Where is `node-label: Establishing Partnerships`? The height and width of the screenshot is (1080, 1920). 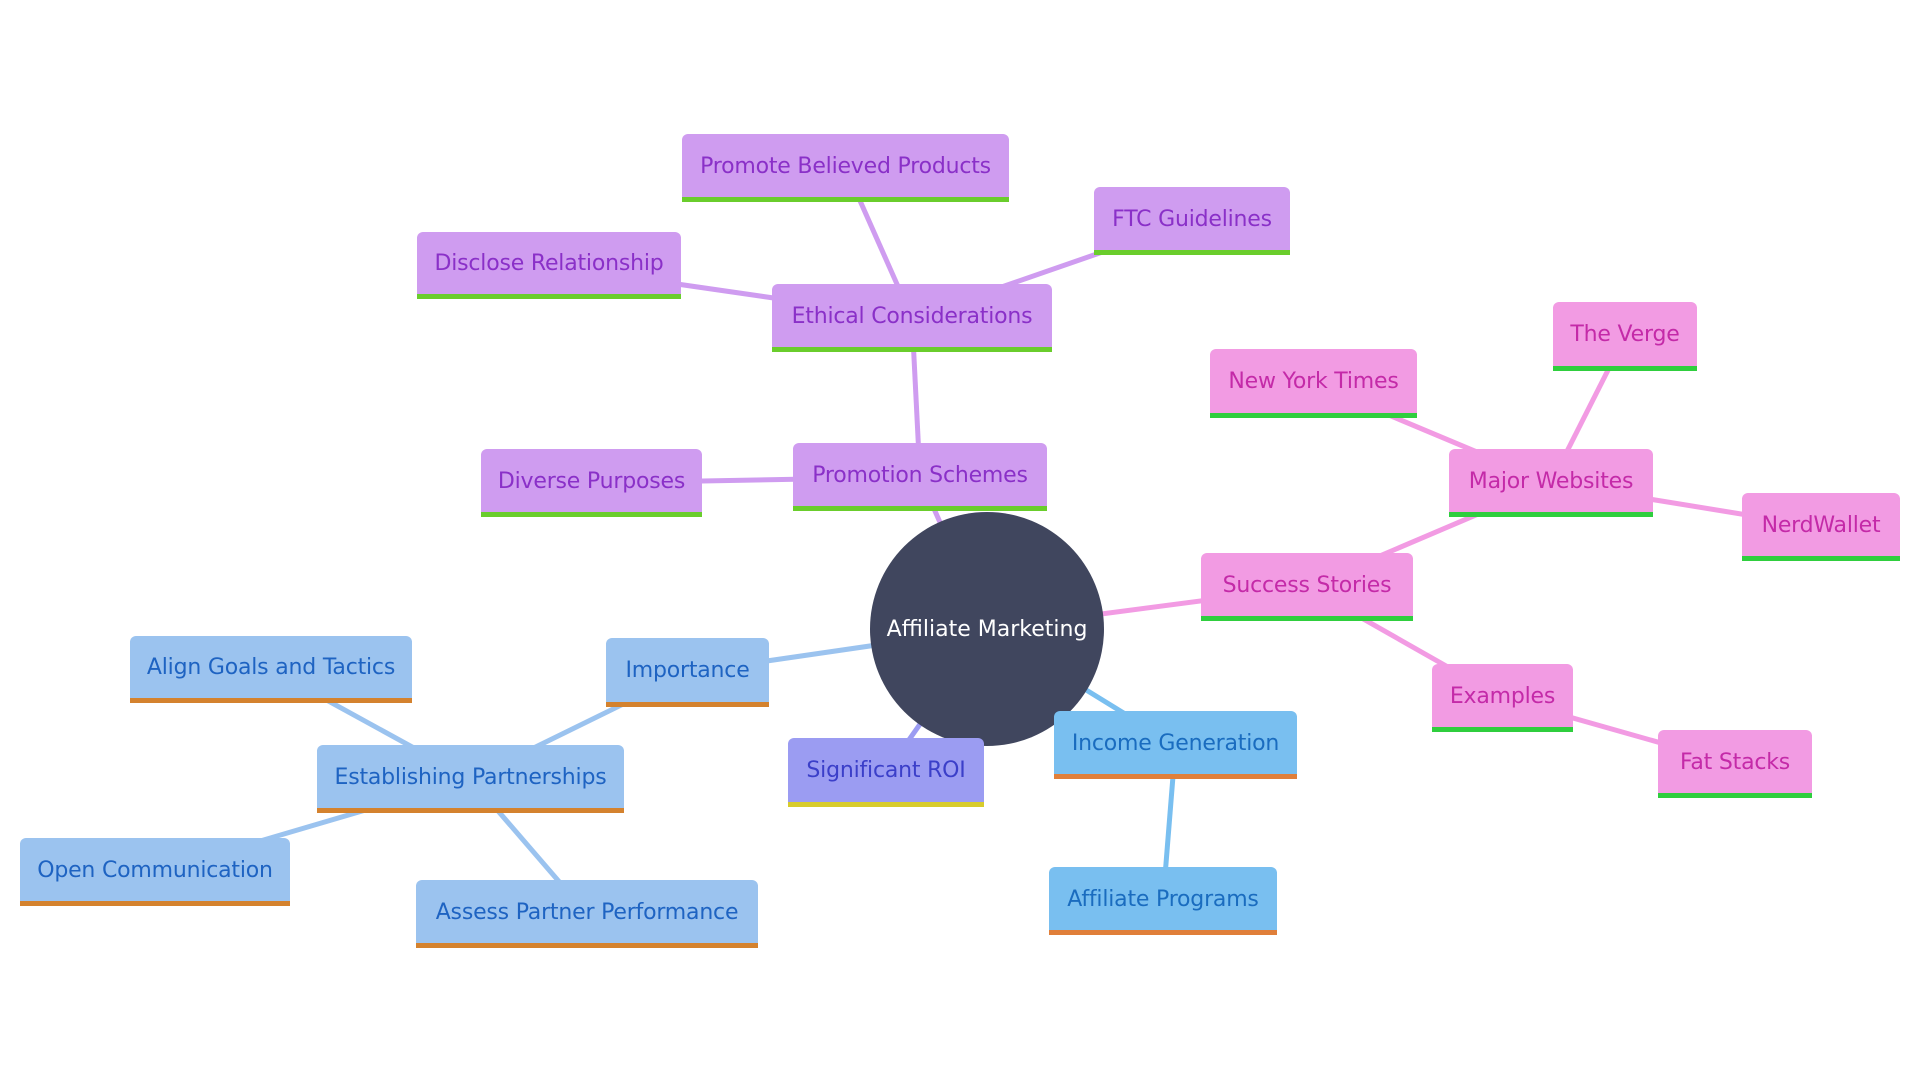 node-label: Establishing Partnerships is located at coordinates (470, 777).